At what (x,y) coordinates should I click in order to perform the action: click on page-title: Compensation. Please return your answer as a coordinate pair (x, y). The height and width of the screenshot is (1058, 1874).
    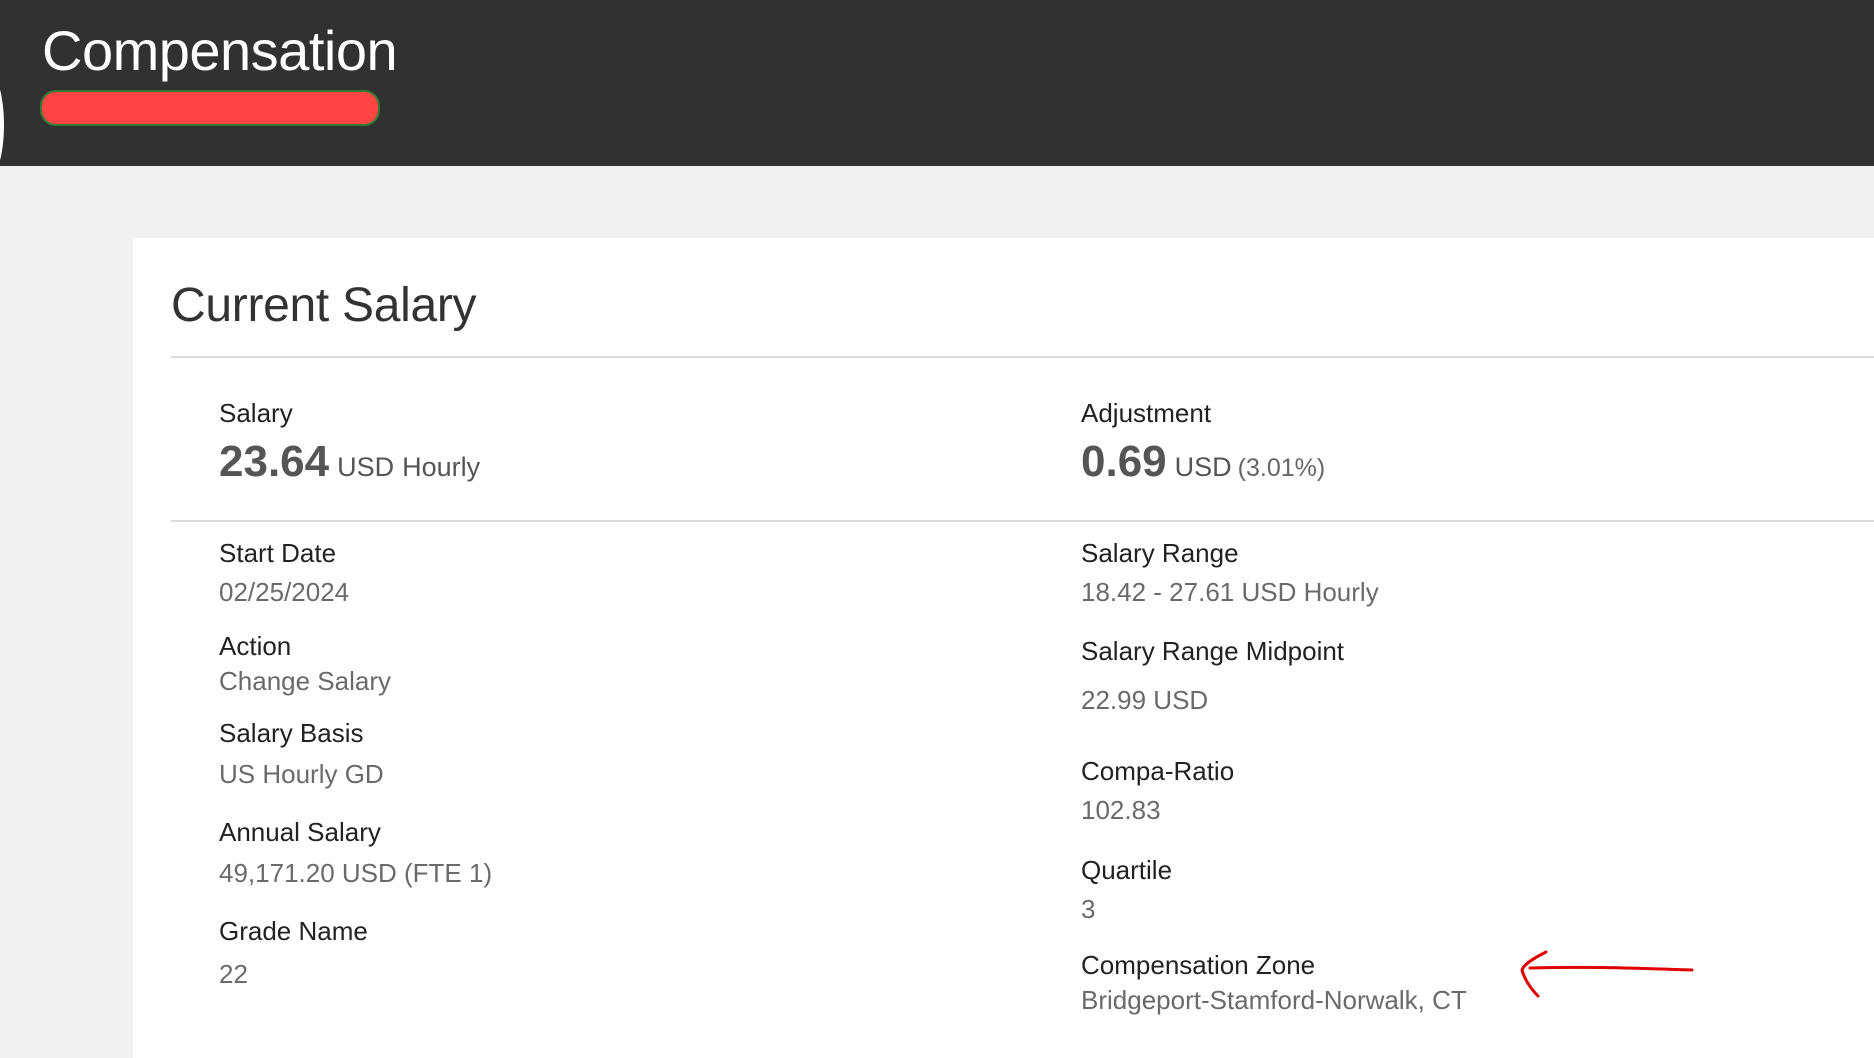
    Looking at the image, I should click on (220, 50).